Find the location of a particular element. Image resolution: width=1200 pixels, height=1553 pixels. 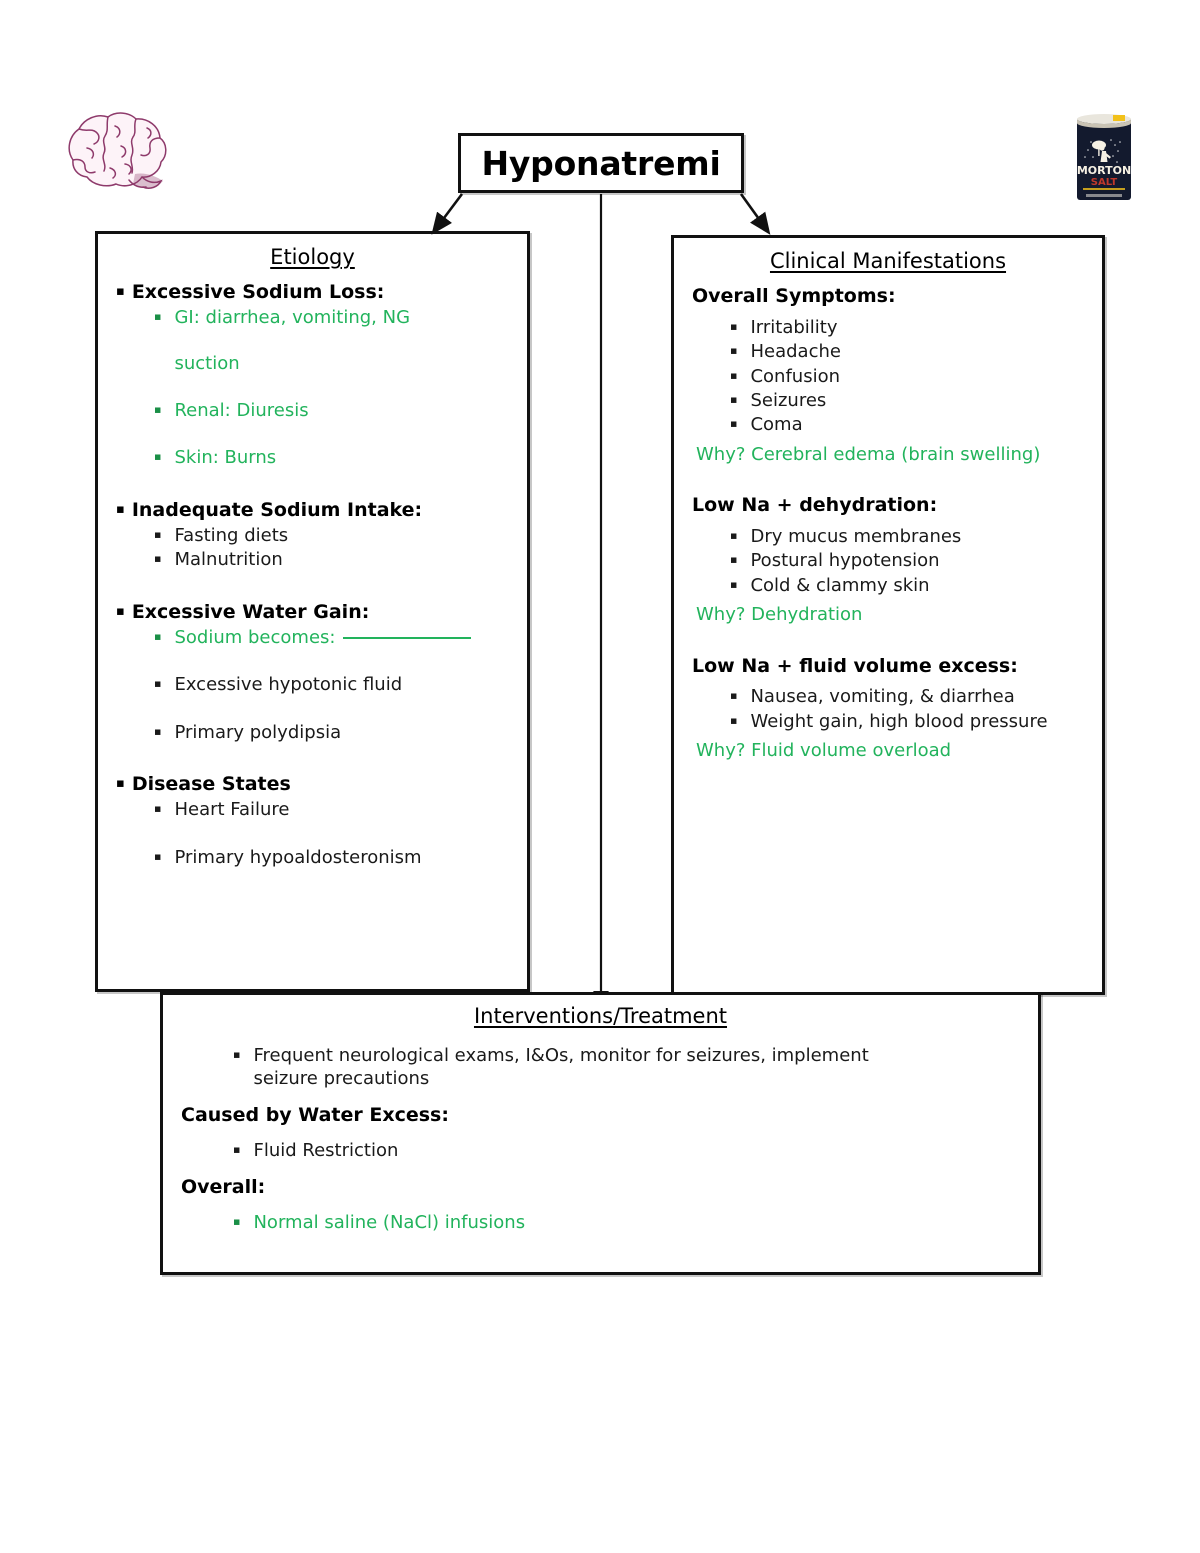

list-item: ▪ Sodium becomes: is located at coordinates (333, 637).